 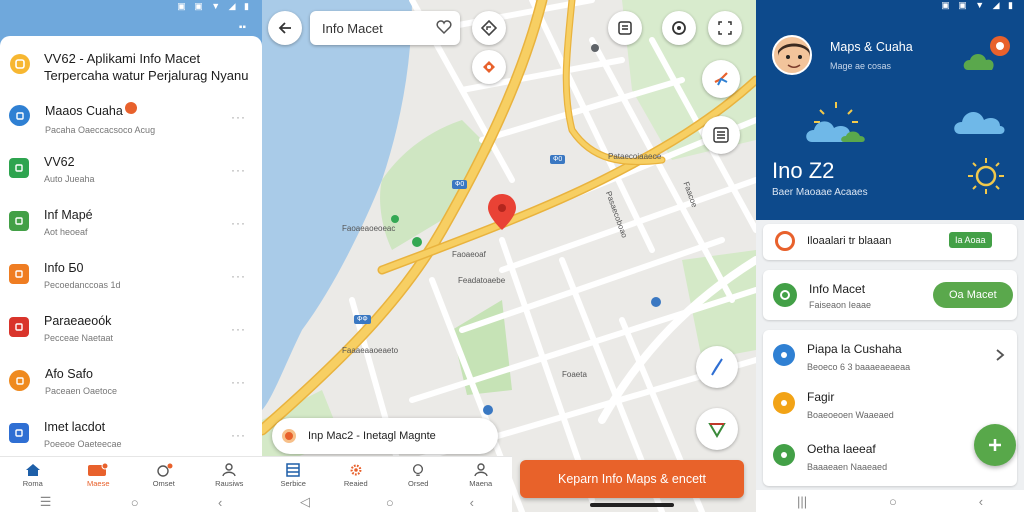 I want to click on item-title: Info Б0, so click(x=64, y=268).